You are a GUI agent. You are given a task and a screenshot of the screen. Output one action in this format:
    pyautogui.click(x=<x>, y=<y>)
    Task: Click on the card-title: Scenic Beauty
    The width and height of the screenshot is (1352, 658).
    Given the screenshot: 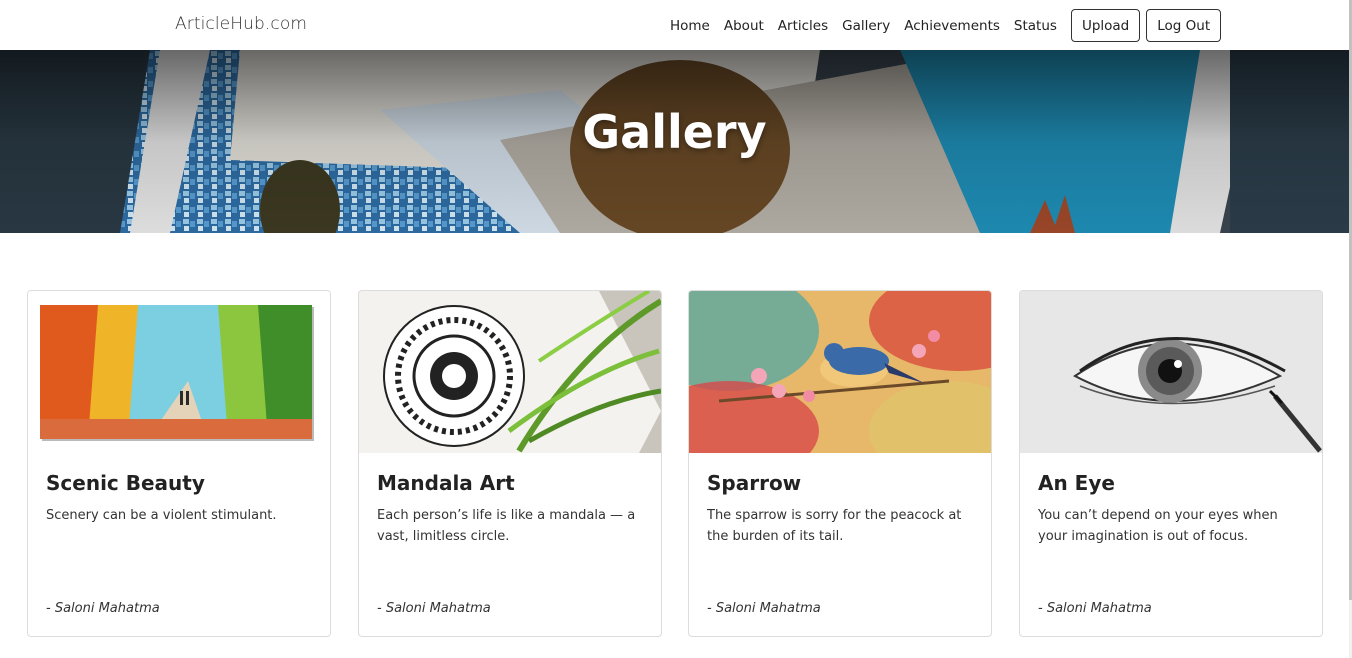 What is the action you would take?
    pyautogui.click(x=125, y=483)
    